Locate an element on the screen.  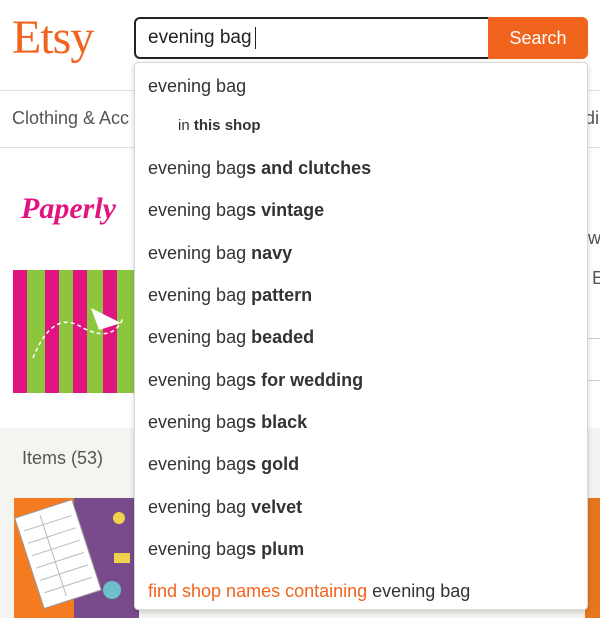
find-shop-names-link: find shop names containing evening bag is located at coordinates (309, 591).